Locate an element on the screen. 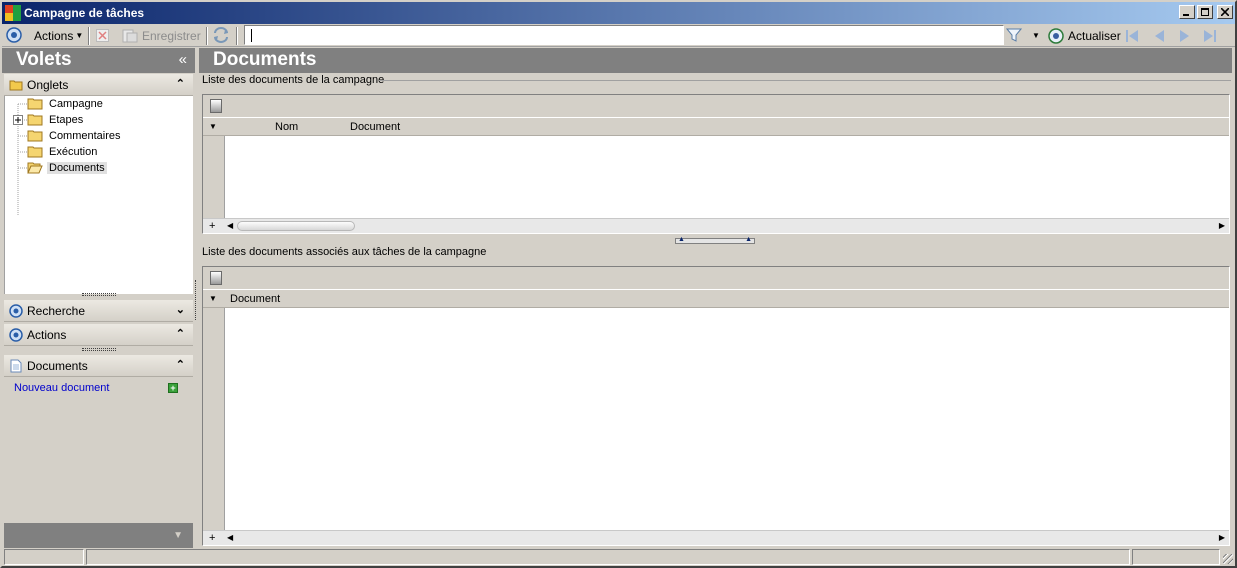 Image resolution: width=1237 pixels, height=568 pixels. save-icon is located at coordinates (130, 35).